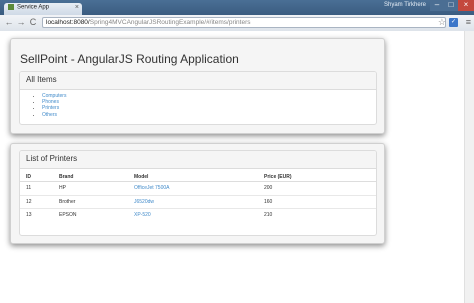  I want to click on all-items-heading: All Items, so click(198, 81).